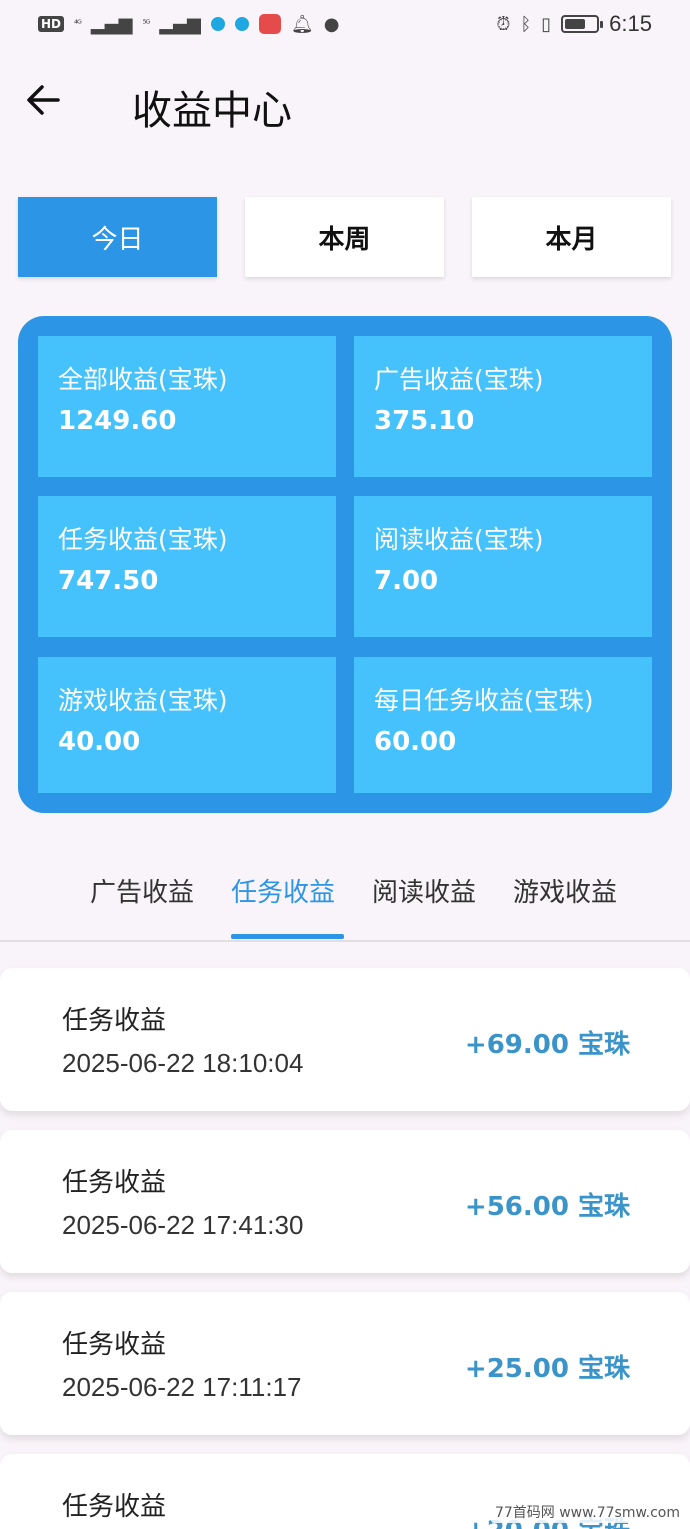 The image size is (690, 1529). What do you see at coordinates (44, 100) in the screenshot?
I see `arrow-left-icon` at bounding box center [44, 100].